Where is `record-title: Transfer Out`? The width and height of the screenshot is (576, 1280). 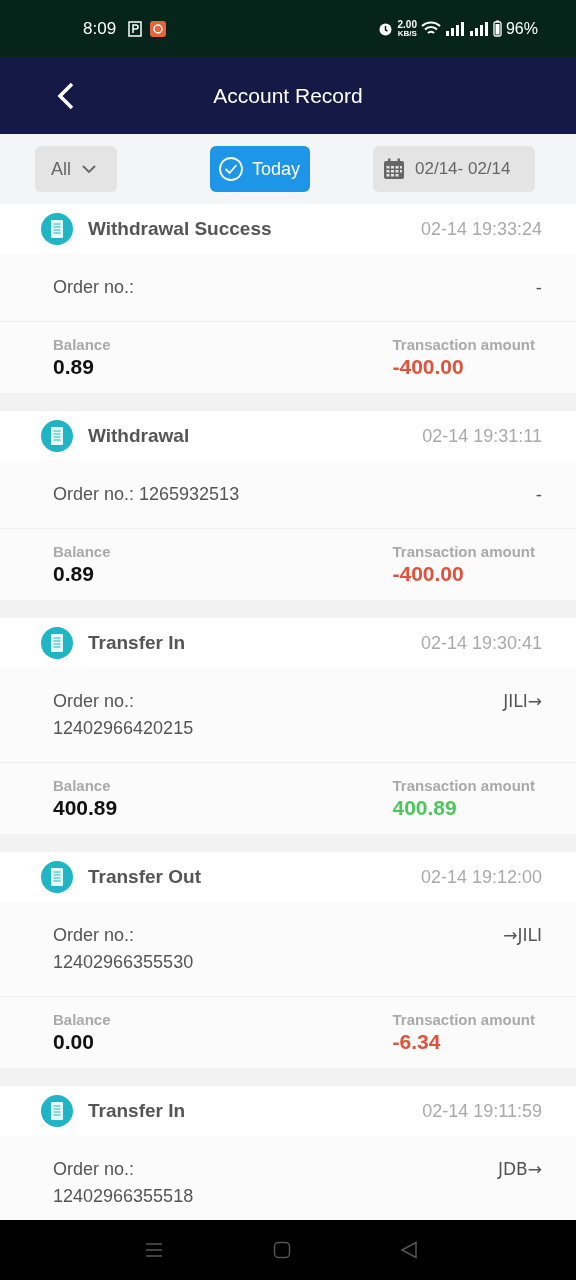 record-title: Transfer Out is located at coordinates (145, 877).